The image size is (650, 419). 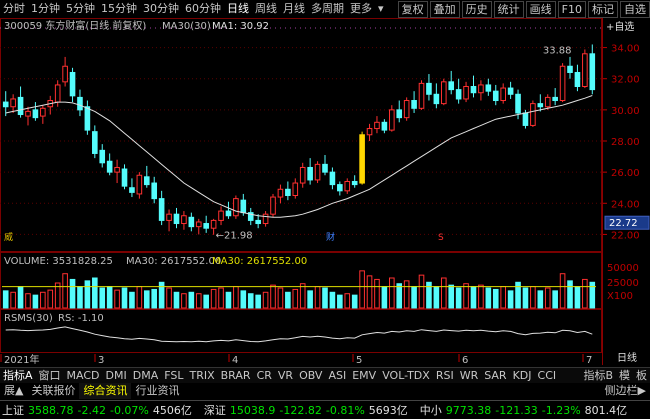 What do you see at coordinates (201, 376) in the screenshot?
I see `indicator-tab-6: TRIX` at bounding box center [201, 376].